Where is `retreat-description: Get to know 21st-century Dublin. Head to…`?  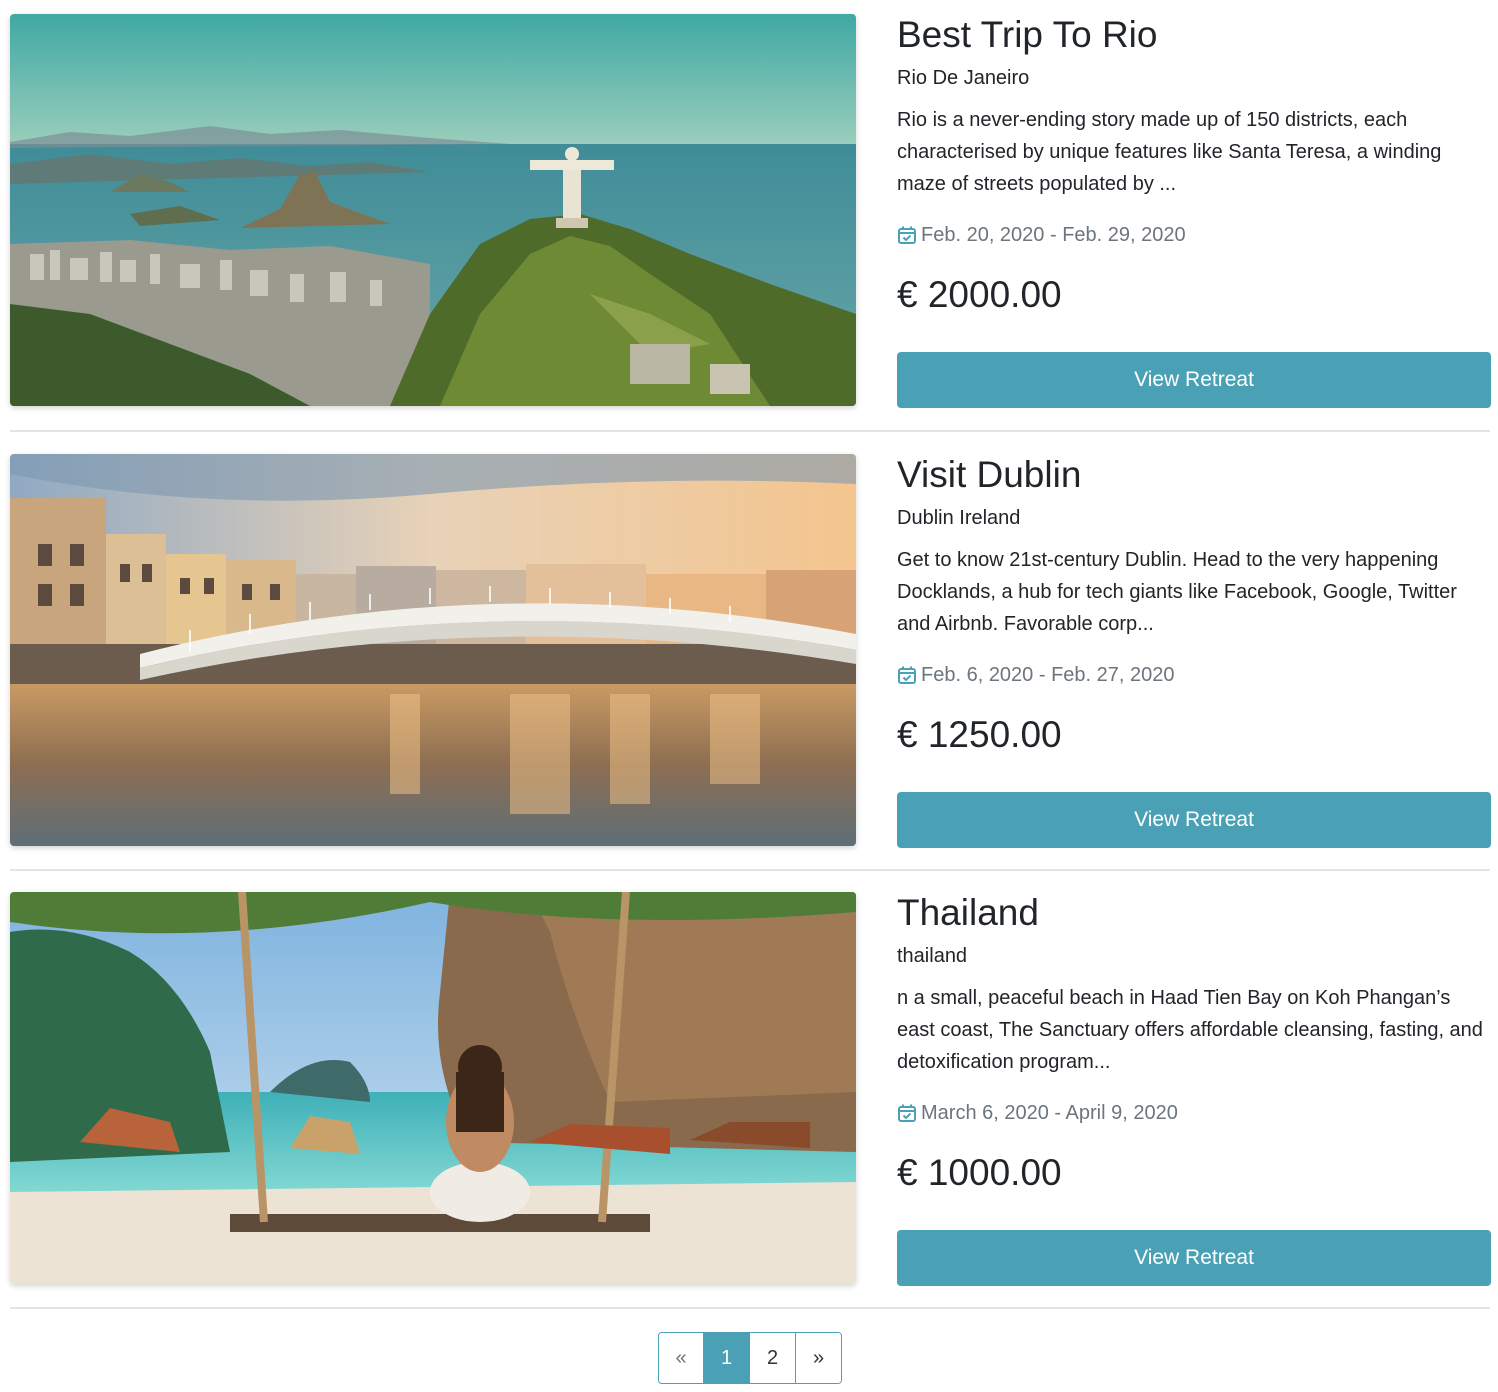 retreat-description: Get to know 21st-century Dublin. Head to… is located at coordinates (1177, 592).